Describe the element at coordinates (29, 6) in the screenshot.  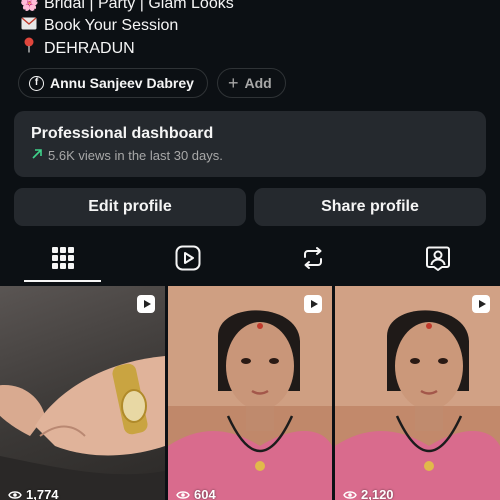
I see `cherry-blossom-icon: 🌸` at that location.